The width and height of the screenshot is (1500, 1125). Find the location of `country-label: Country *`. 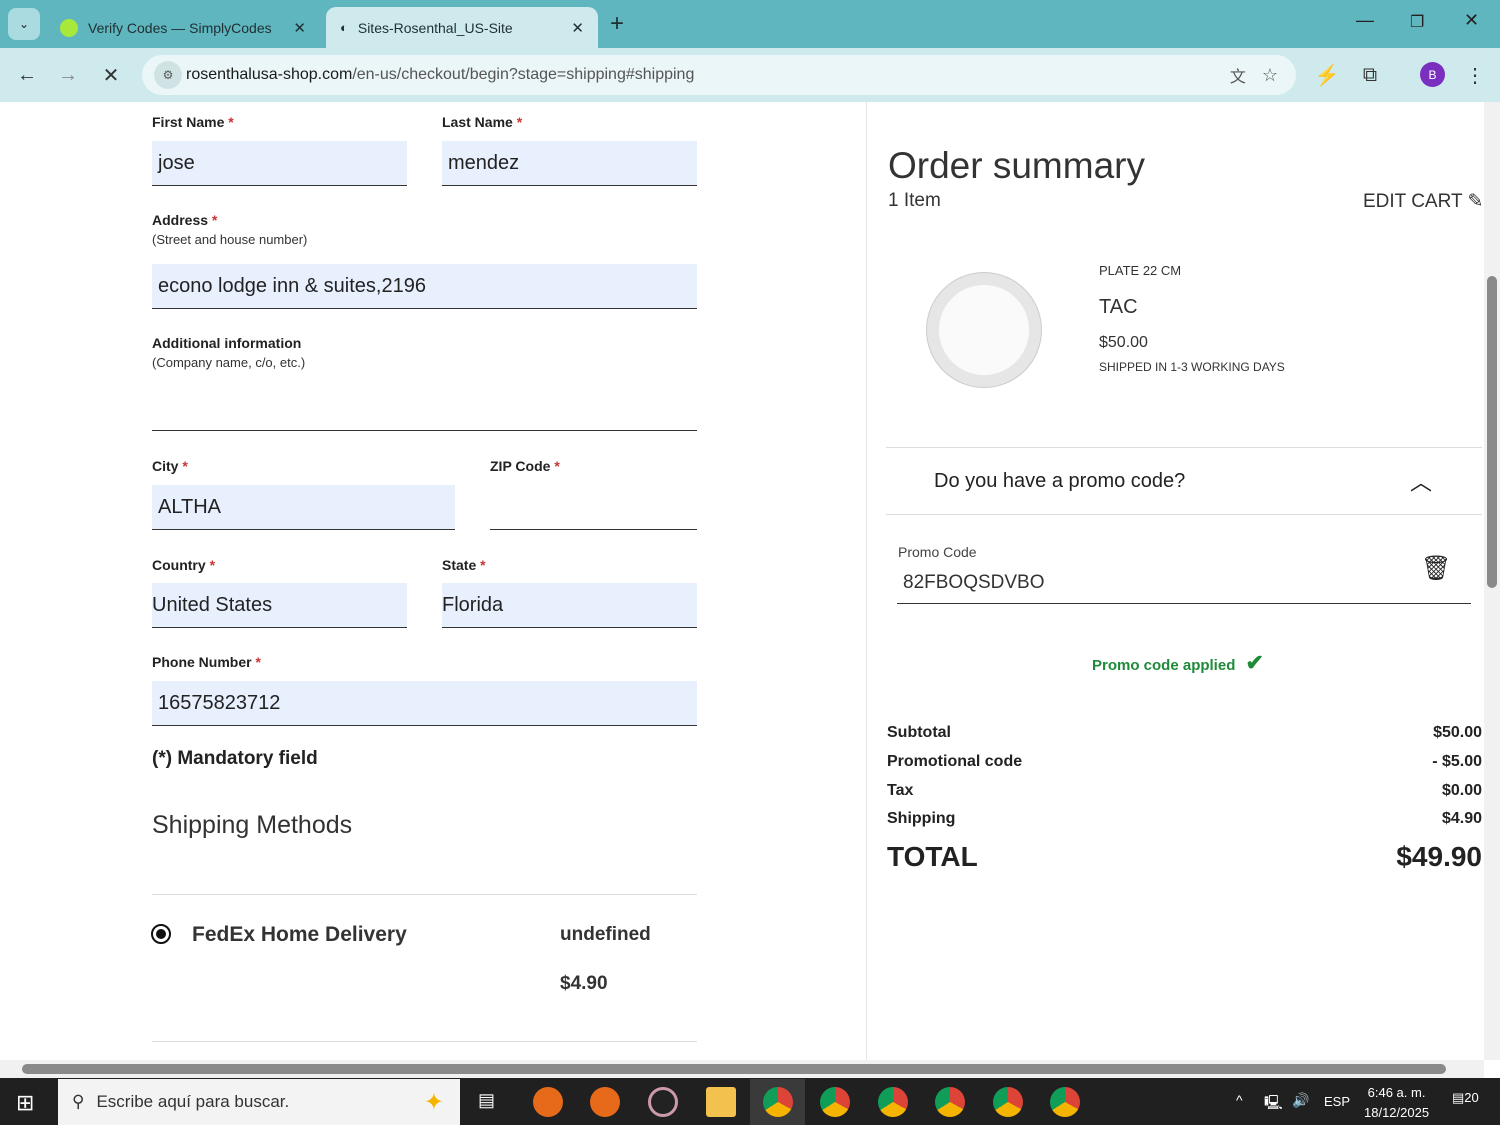

country-label: Country * is located at coordinates (184, 565).